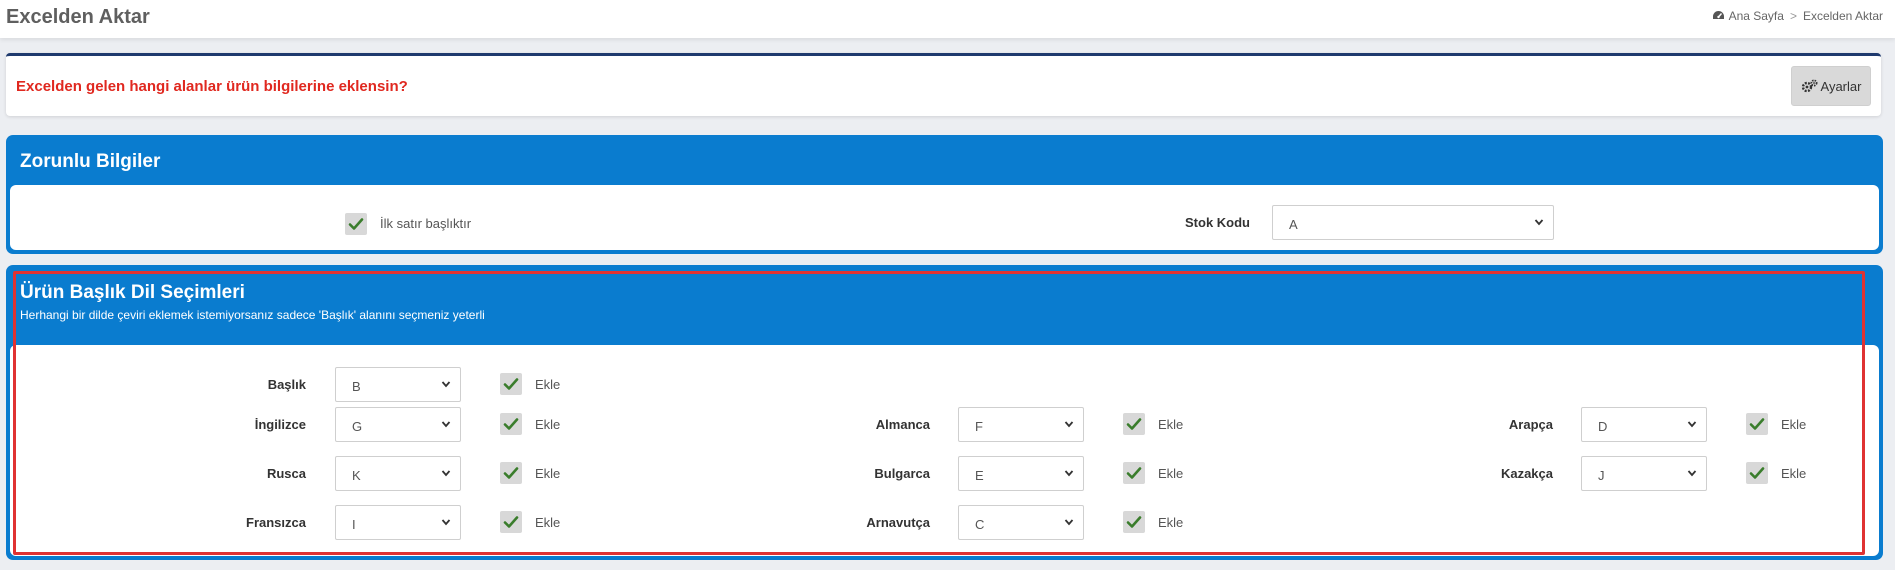 This screenshot has width=1895, height=570. I want to click on field-label-arapca: Arapça, so click(1530, 424).